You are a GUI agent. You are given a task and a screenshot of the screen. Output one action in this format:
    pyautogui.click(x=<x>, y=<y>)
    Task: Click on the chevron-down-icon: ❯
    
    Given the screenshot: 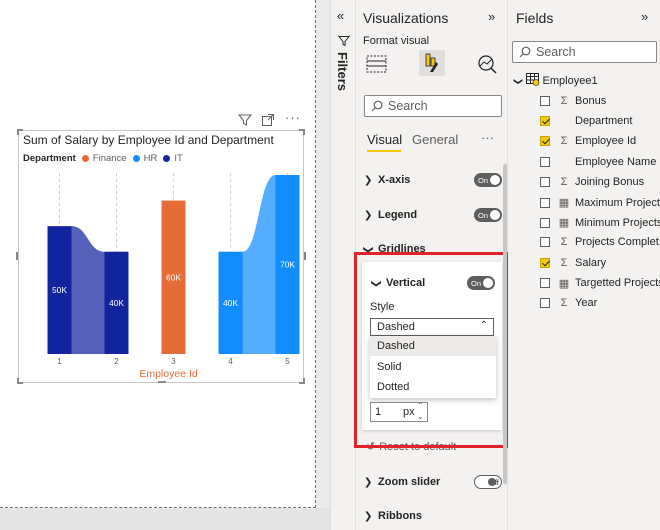 What is the action you would take?
    pyautogui.click(x=518, y=81)
    